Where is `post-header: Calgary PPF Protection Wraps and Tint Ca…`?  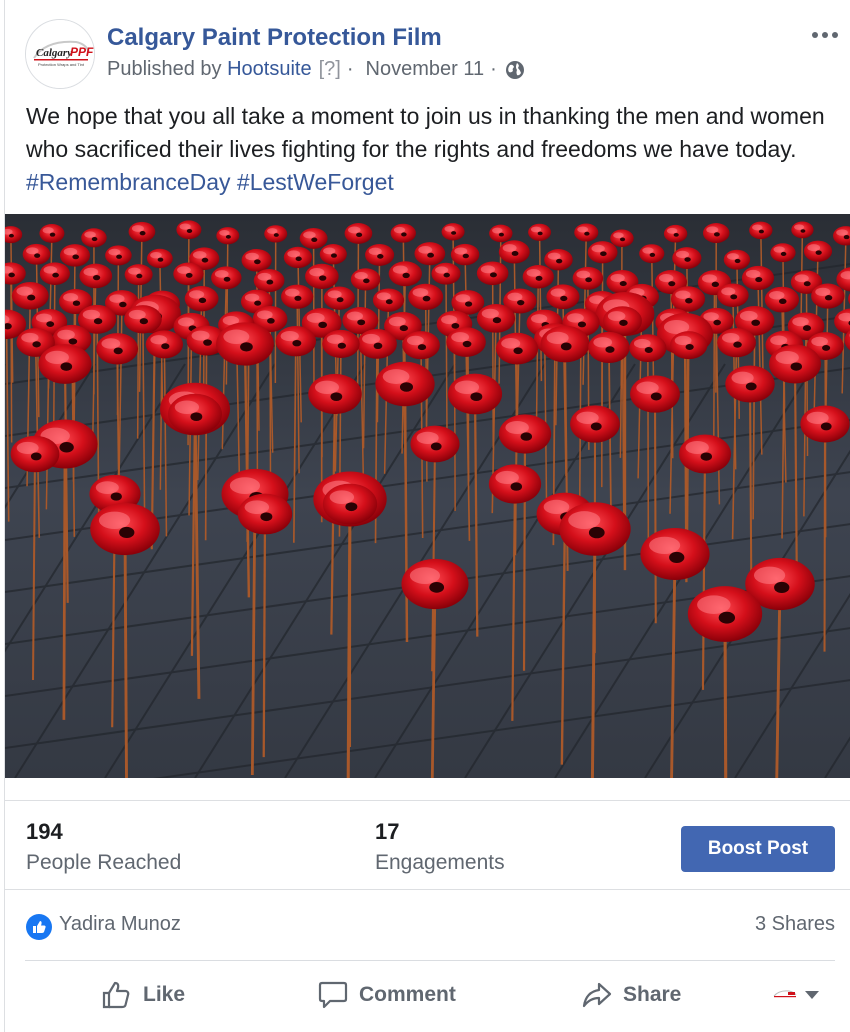 post-header: Calgary PPF Protection Wraps and Tint Ca… is located at coordinates (427, 50).